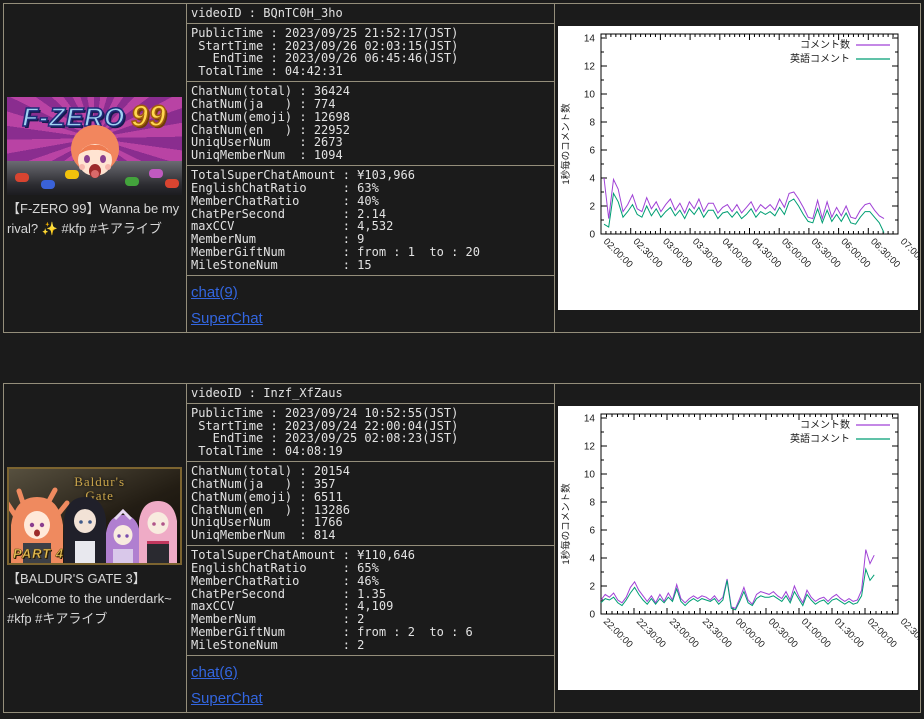 The height and width of the screenshot is (719, 924). Describe the element at coordinates (370, 304) in the screenshot. I see `links-block: chat(9) SuperChat playboard(other site)` at that location.